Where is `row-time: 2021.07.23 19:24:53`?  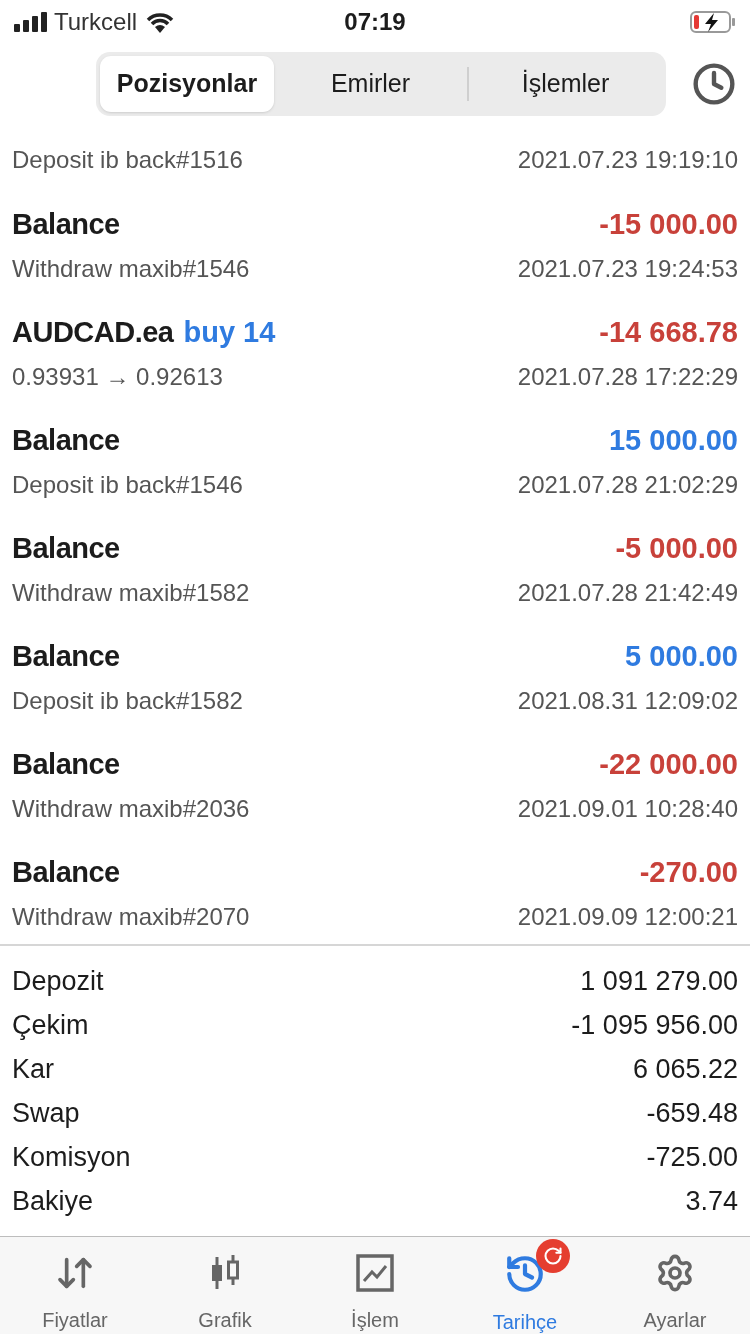
row-time: 2021.07.23 19:24:53 is located at coordinates (627, 269).